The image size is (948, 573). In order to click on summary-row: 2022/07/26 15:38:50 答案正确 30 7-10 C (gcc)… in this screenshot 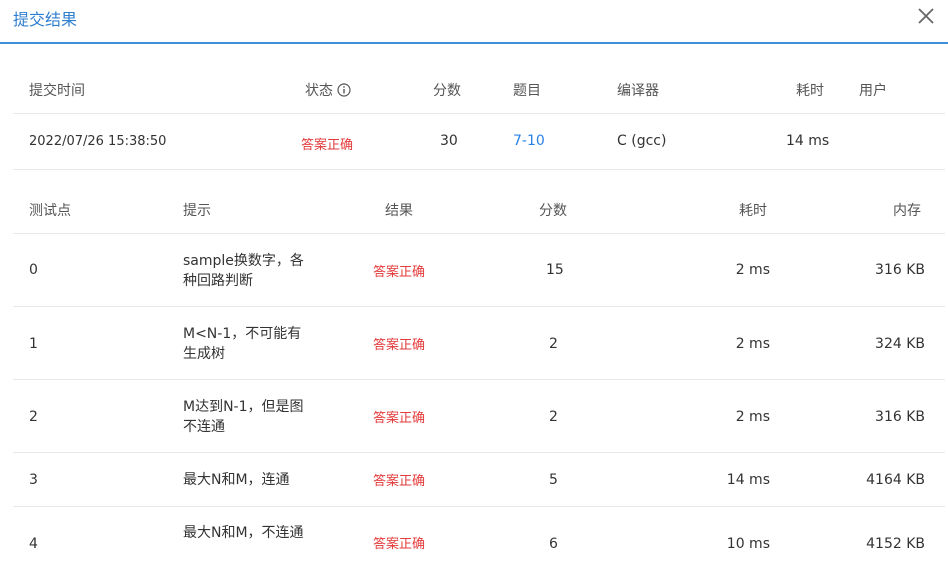, I will do `click(479, 142)`.